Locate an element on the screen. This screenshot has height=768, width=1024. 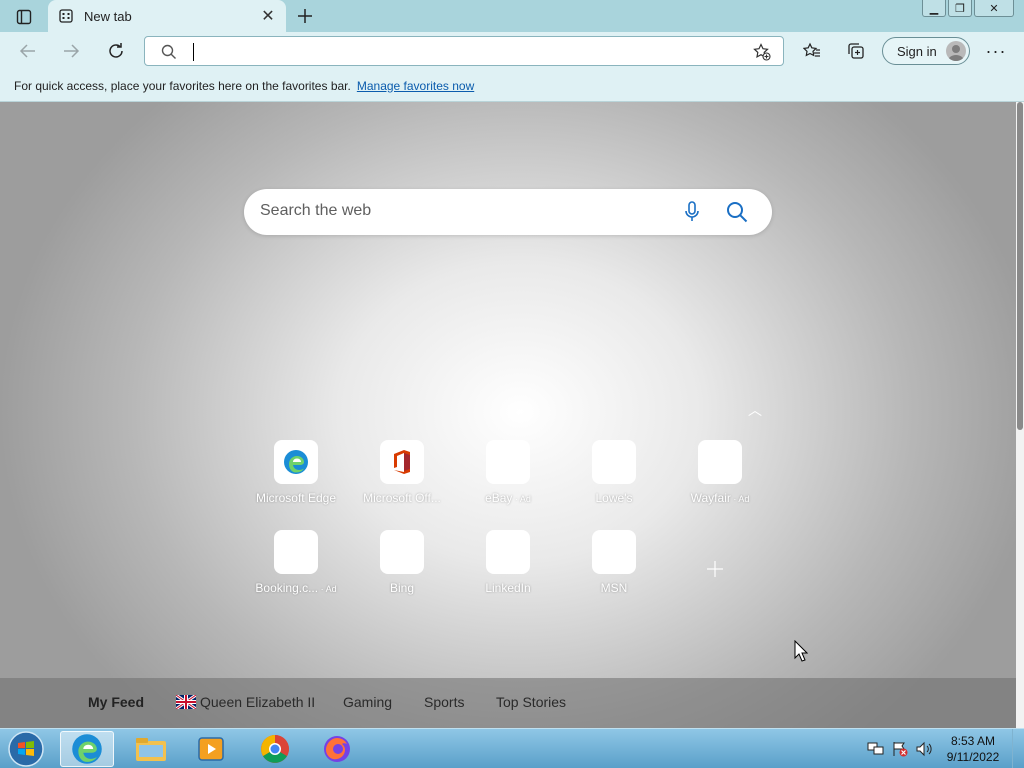
address-input is located at coordinates (461, 52).